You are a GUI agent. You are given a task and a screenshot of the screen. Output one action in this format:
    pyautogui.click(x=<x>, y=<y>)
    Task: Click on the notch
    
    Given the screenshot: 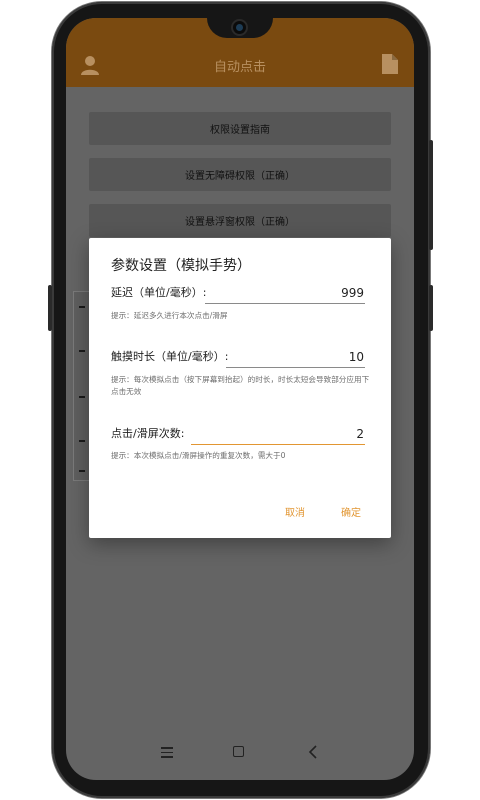 What is the action you would take?
    pyautogui.click(x=240, y=28)
    